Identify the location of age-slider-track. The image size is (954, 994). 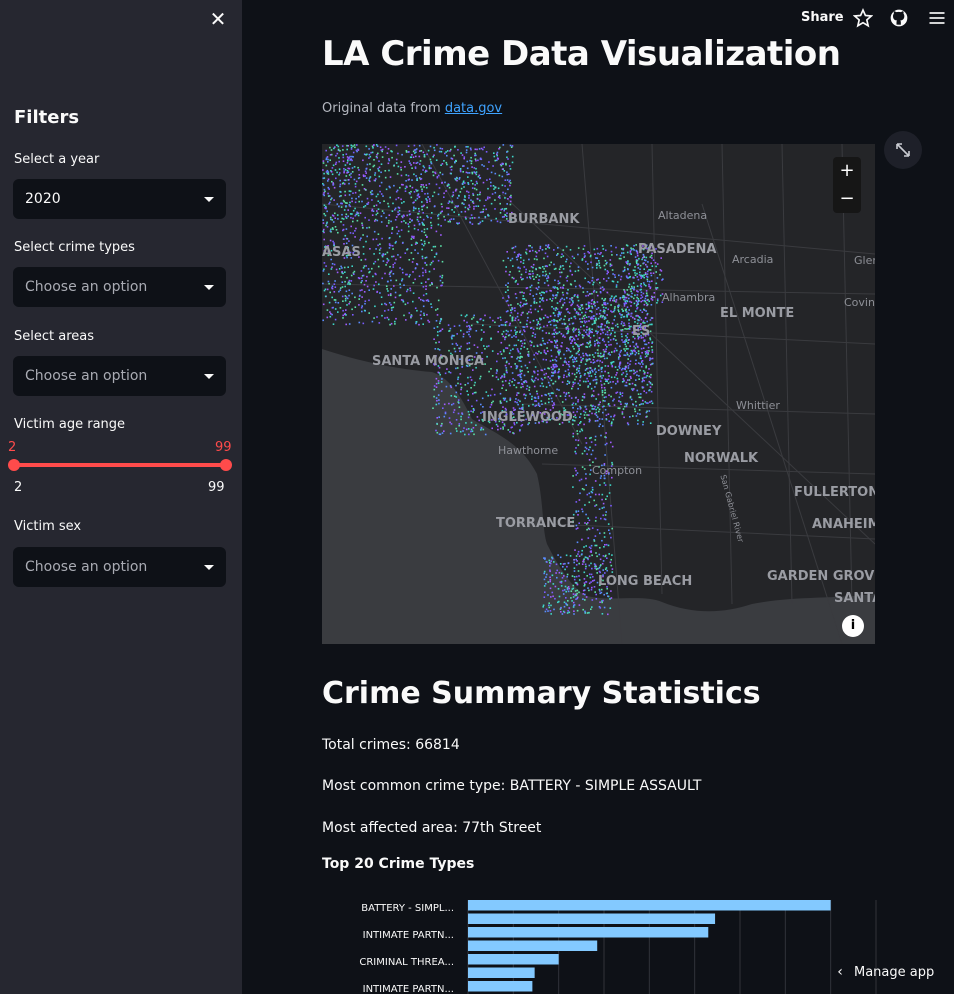
(120, 465).